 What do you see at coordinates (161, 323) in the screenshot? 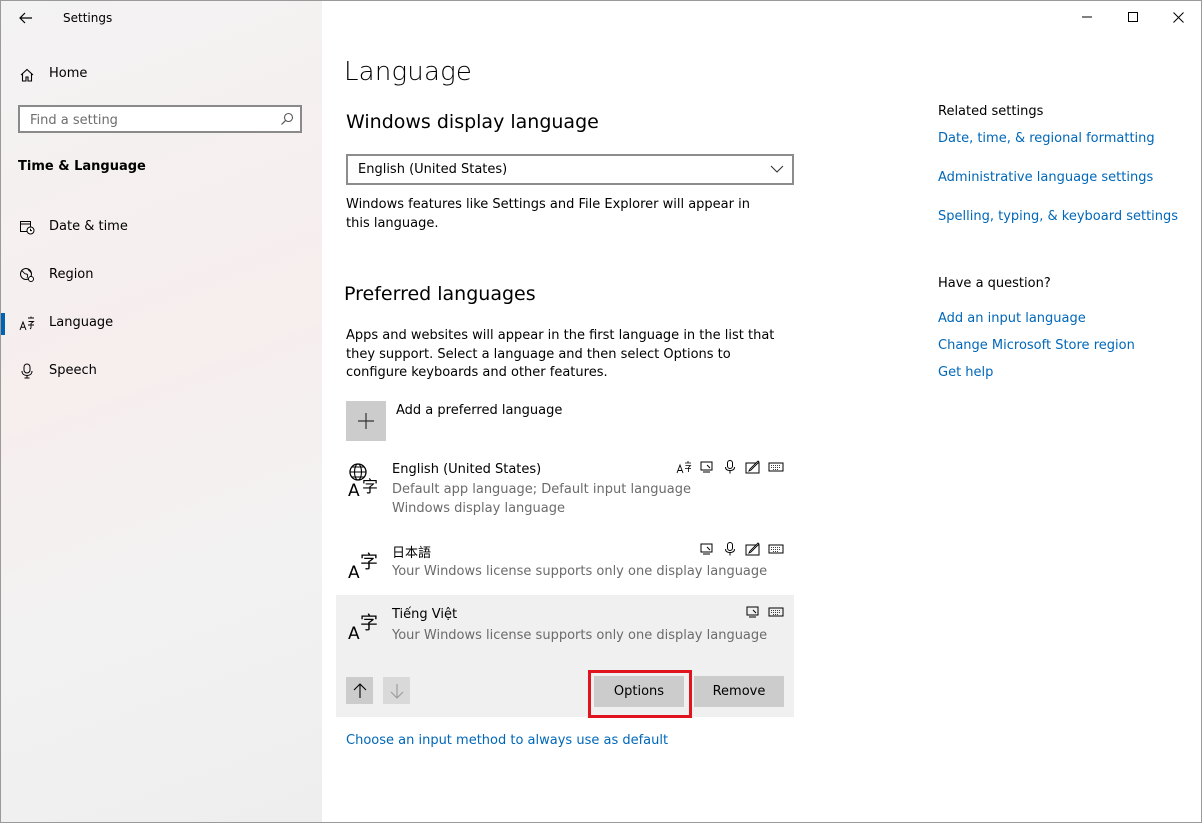
I see `sidebar-item-language: Language` at bounding box center [161, 323].